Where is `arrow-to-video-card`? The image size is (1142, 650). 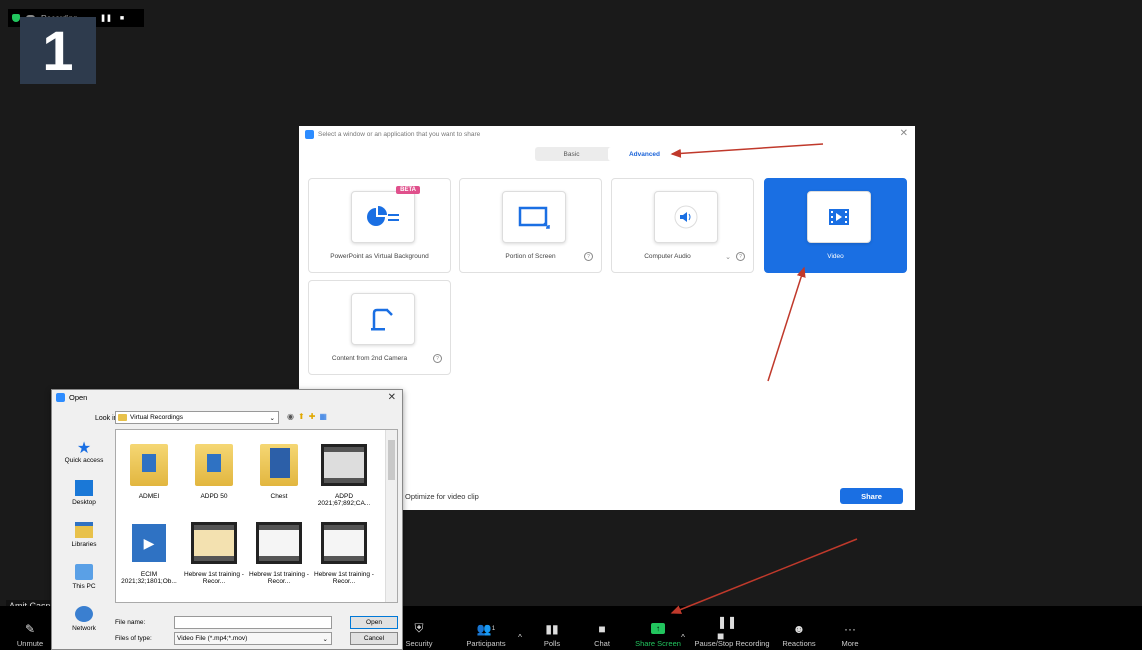 arrow-to-video-card is located at coordinates (786, 324).